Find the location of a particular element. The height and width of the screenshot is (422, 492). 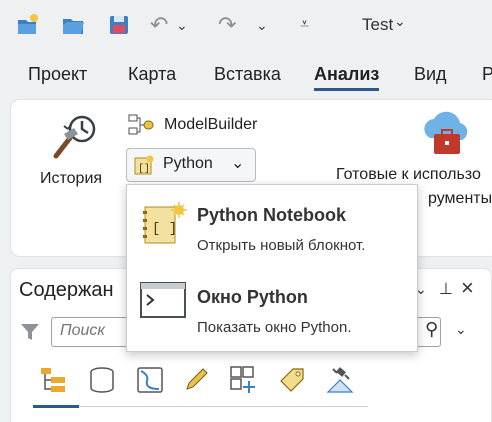

menu-item-description: Показать окно Python. is located at coordinates (274, 327).